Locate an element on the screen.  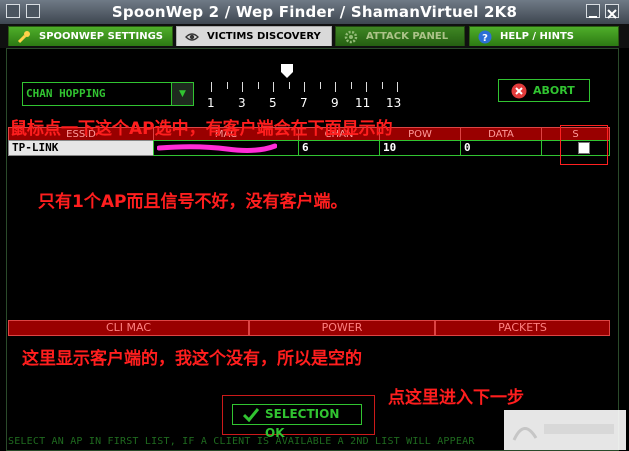
tab-label: VICTIMS DISCOVERY is located at coordinates (264, 36).